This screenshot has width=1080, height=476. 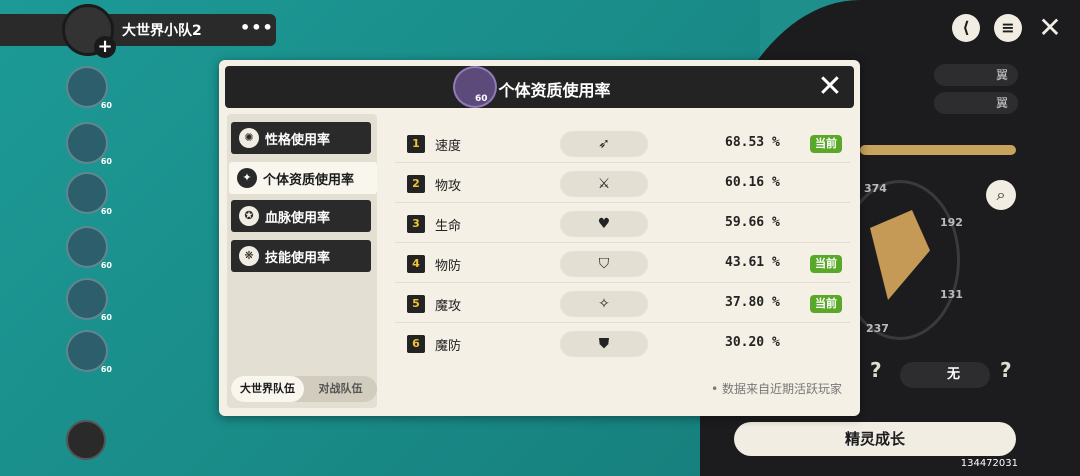 I want to click on list-icon: ≡, so click(x=1008, y=28).